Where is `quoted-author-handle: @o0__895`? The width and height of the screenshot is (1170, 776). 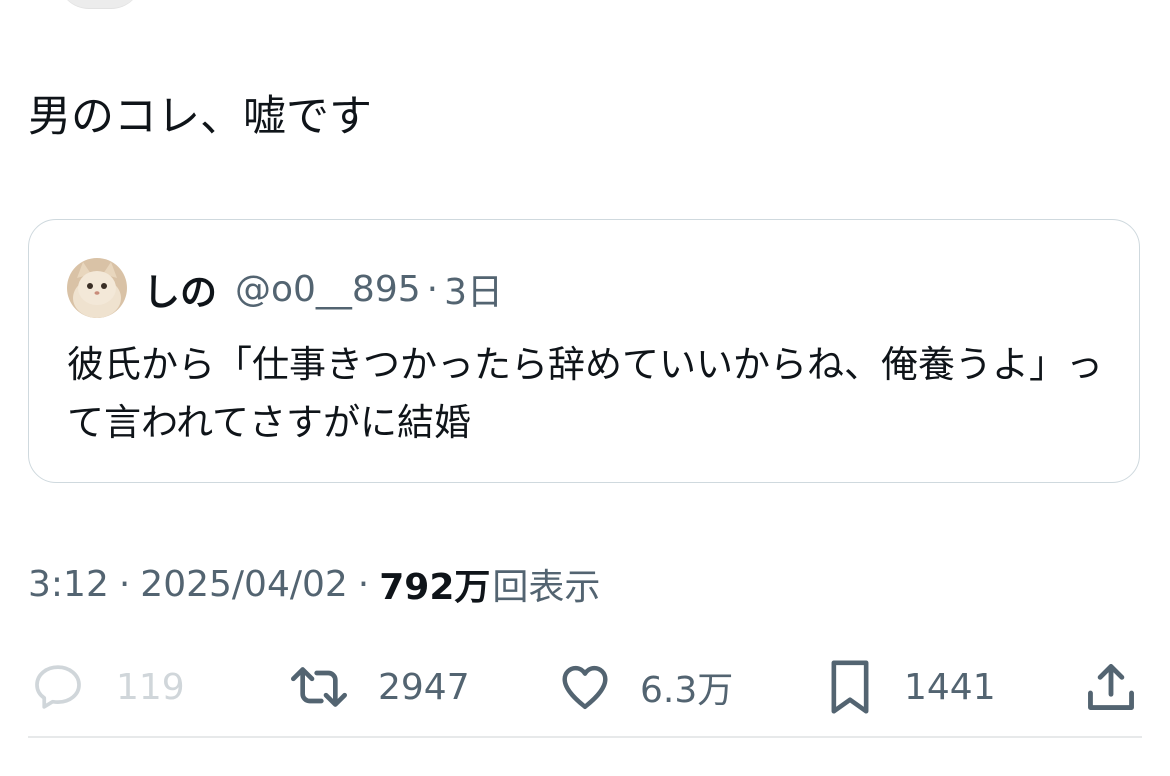 quoted-author-handle: @o0__895 is located at coordinates (328, 289).